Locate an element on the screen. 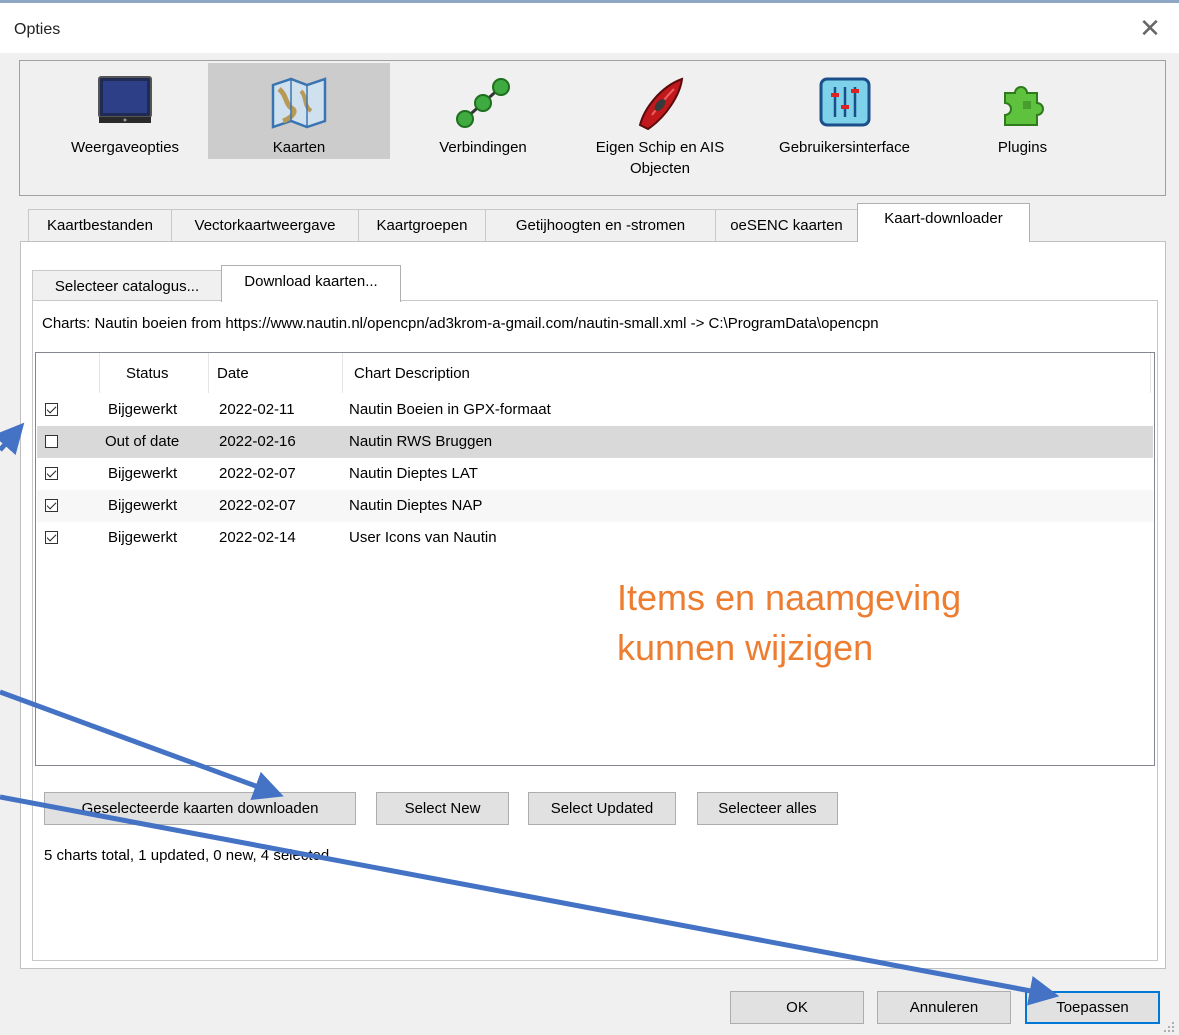 This screenshot has height=1035, width=1179. arrow-to-list is located at coordinates (12, 439).